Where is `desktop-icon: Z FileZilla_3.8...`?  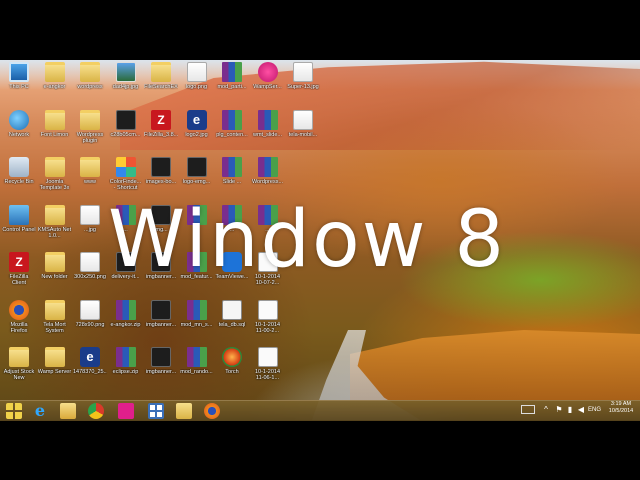 desktop-icon: Z FileZilla_3.8... is located at coordinates (161, 133).